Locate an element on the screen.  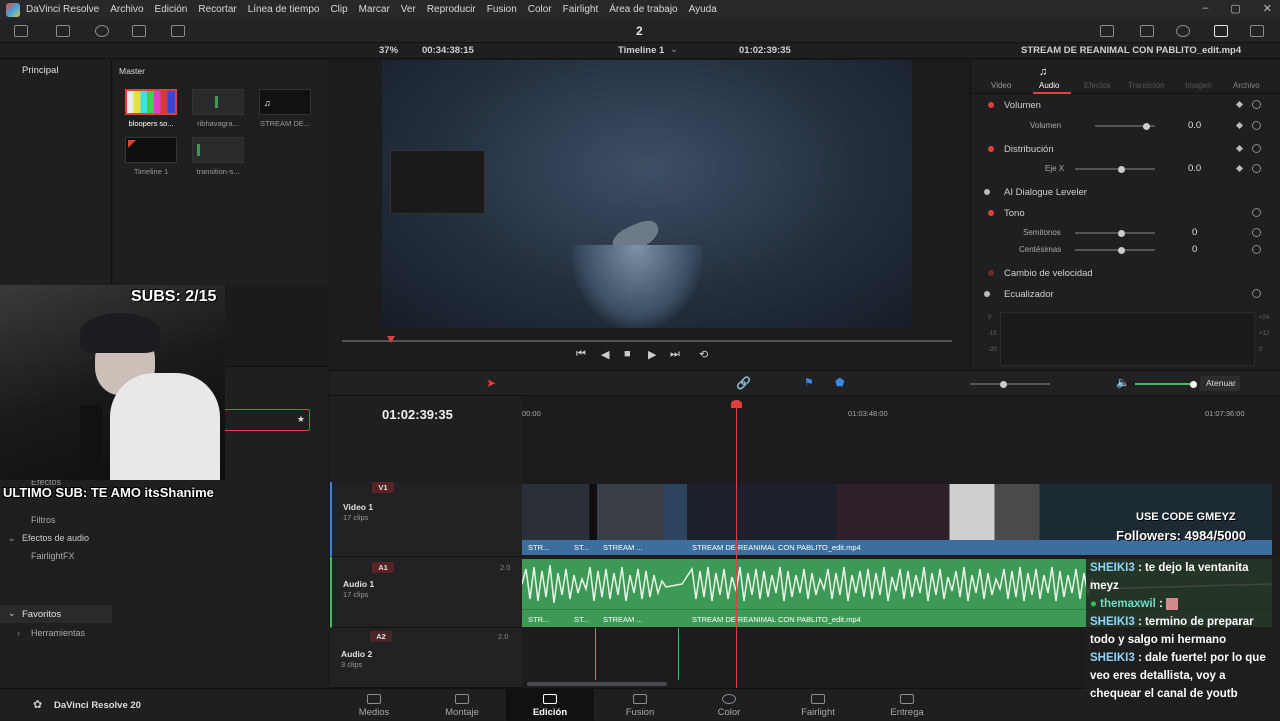
metadata-icon is located at coordinates (1183, 31).